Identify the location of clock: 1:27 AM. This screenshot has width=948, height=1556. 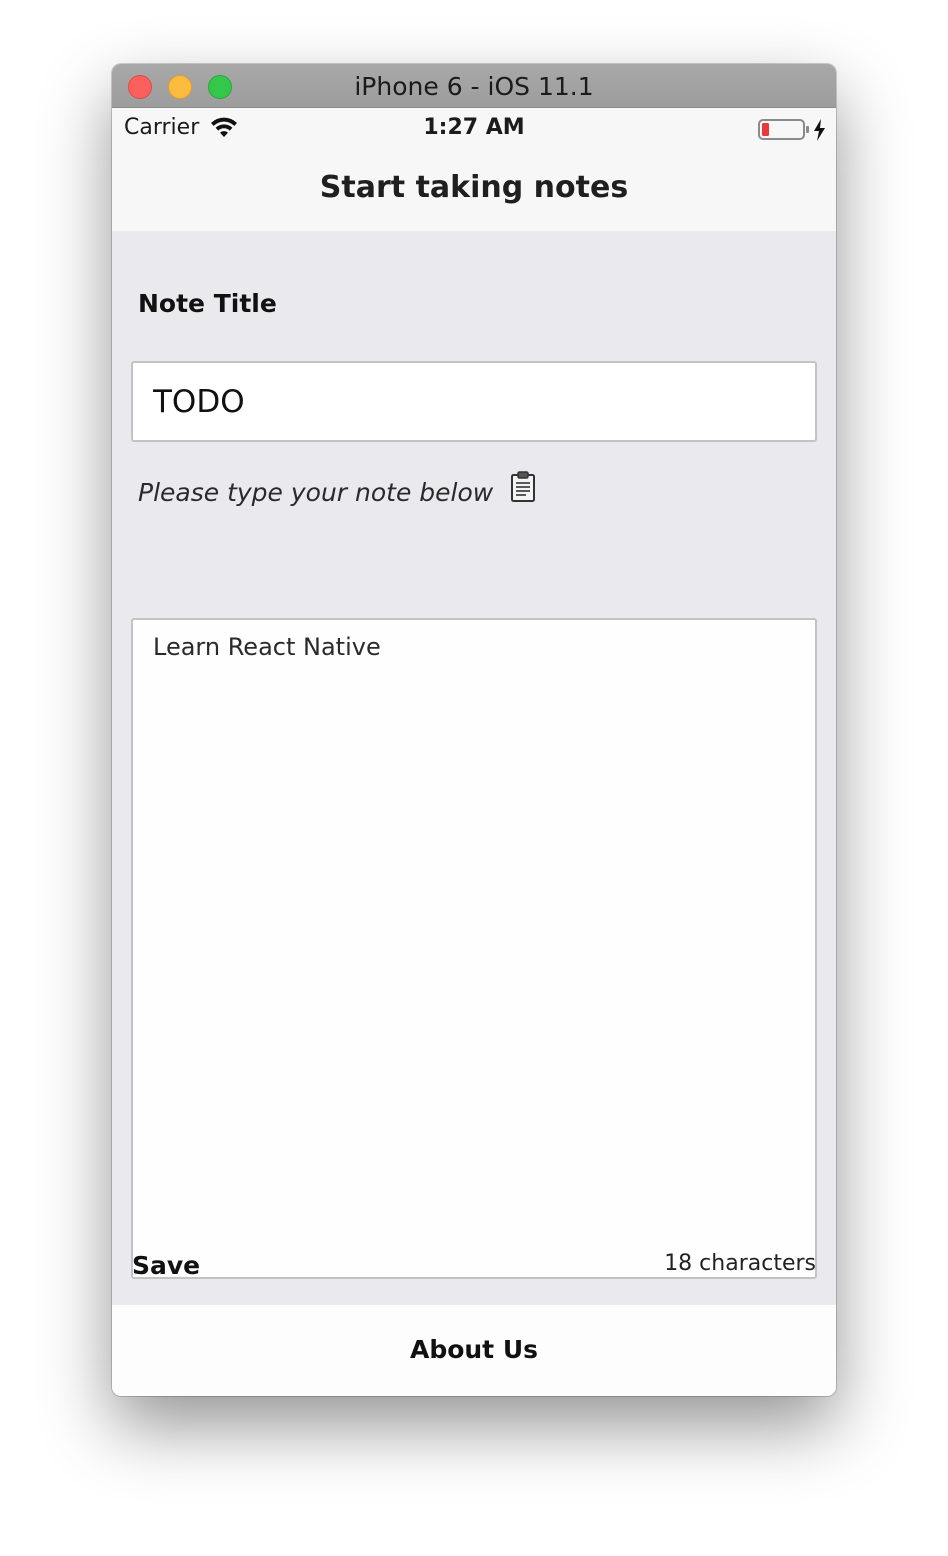
(474, 127).